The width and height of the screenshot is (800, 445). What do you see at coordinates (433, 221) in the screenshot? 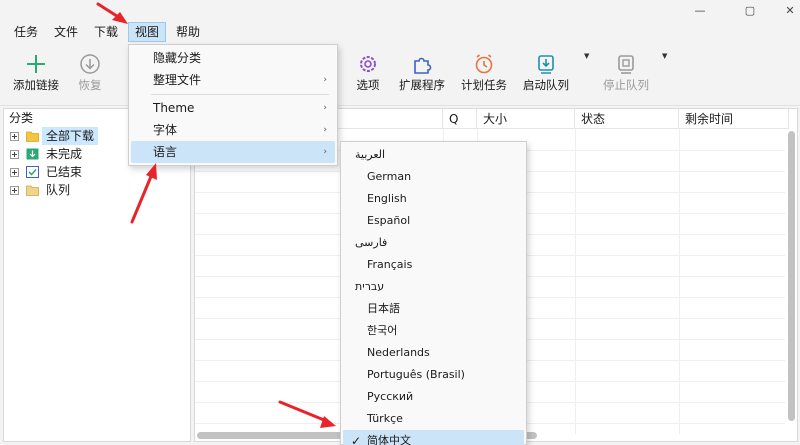
I see `language-option-spanish: Español` at bounding box center [433, 221].